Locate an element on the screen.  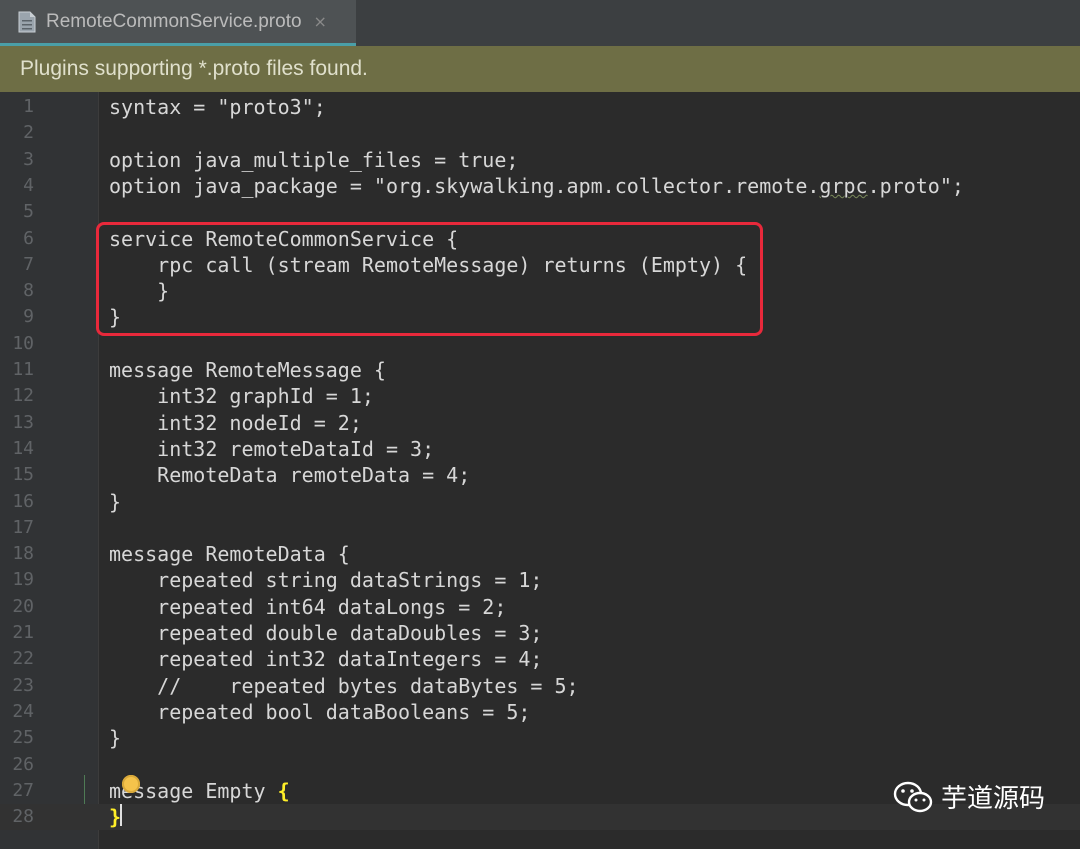
code-line: 23 // repeated bytes dataBytes = 5; is located at coordinates (540, 686).